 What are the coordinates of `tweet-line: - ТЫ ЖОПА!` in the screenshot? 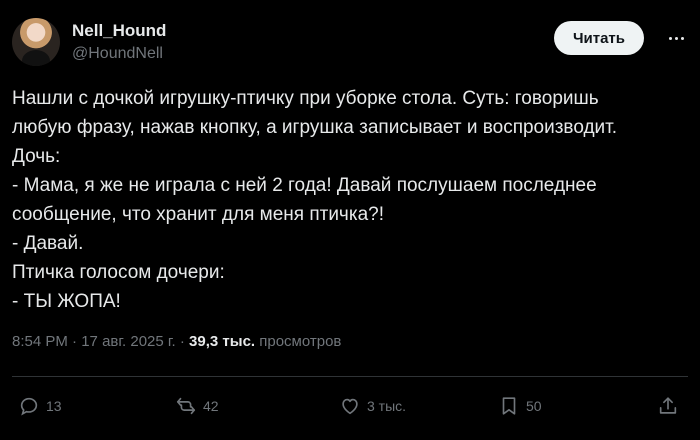 It's located at (66, 301).